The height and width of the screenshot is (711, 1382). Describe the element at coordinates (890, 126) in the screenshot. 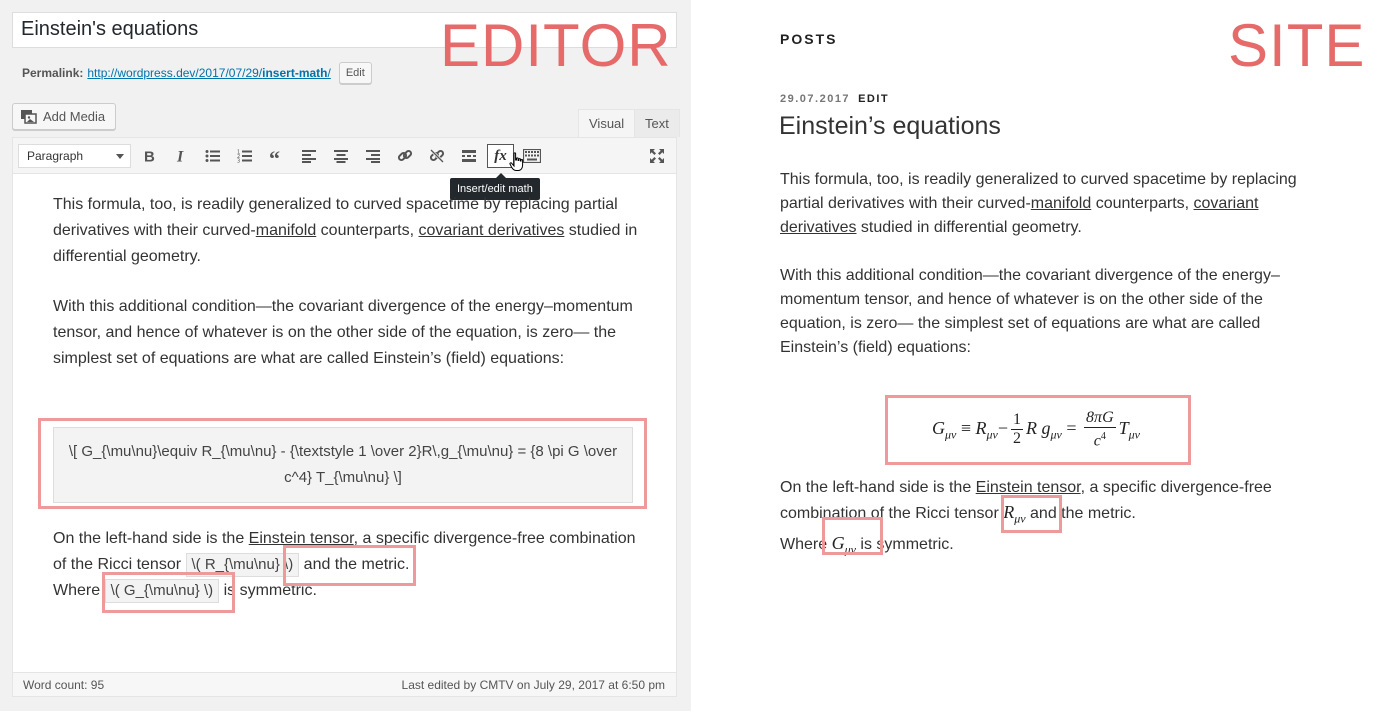

I see `post-title: Einstein’s equations` at that location.